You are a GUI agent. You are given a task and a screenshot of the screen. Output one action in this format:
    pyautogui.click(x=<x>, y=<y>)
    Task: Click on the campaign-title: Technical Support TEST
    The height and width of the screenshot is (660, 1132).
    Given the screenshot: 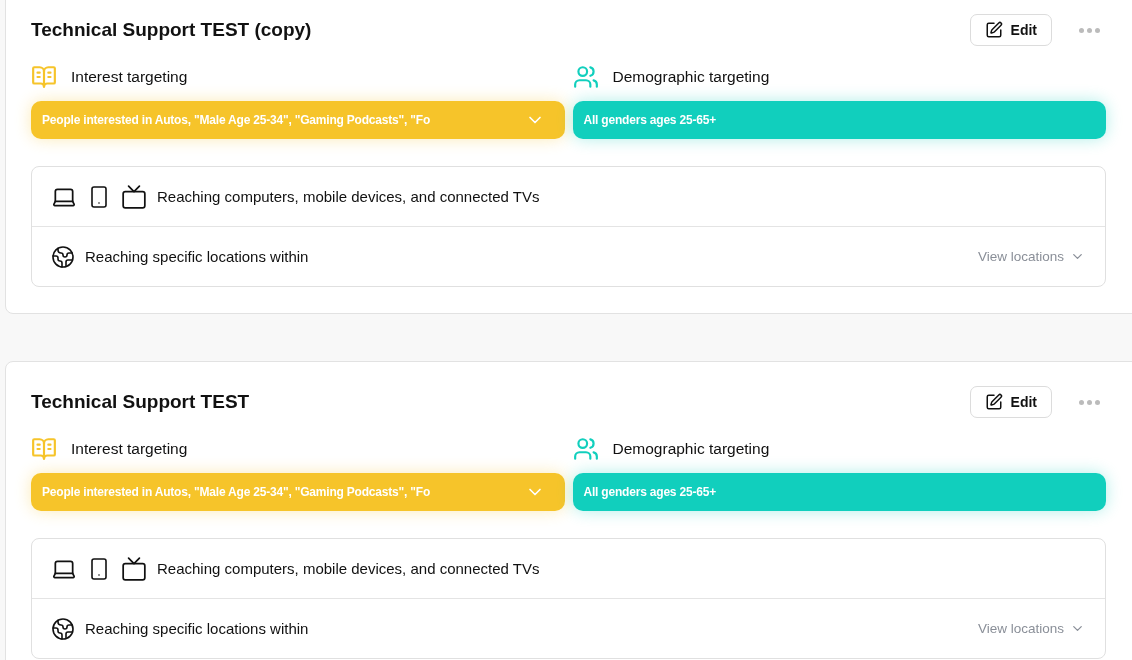 What is the action you would take?
    pyautogui.click(x=141, y=402)
    